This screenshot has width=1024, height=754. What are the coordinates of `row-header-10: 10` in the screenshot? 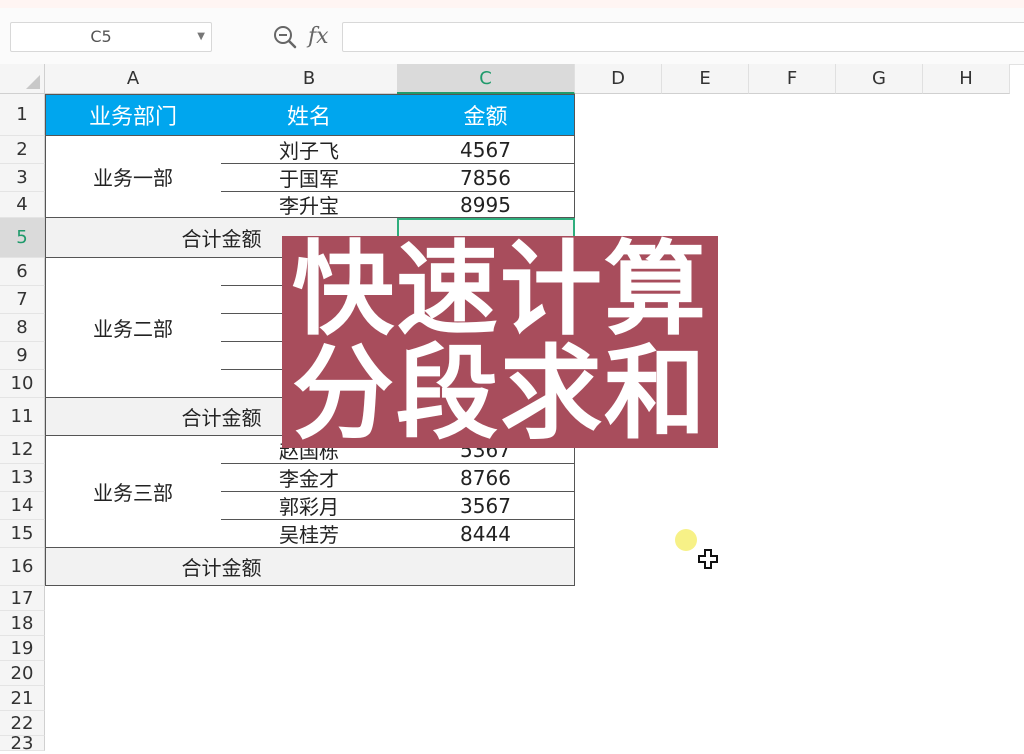 It's located at (22, 384).